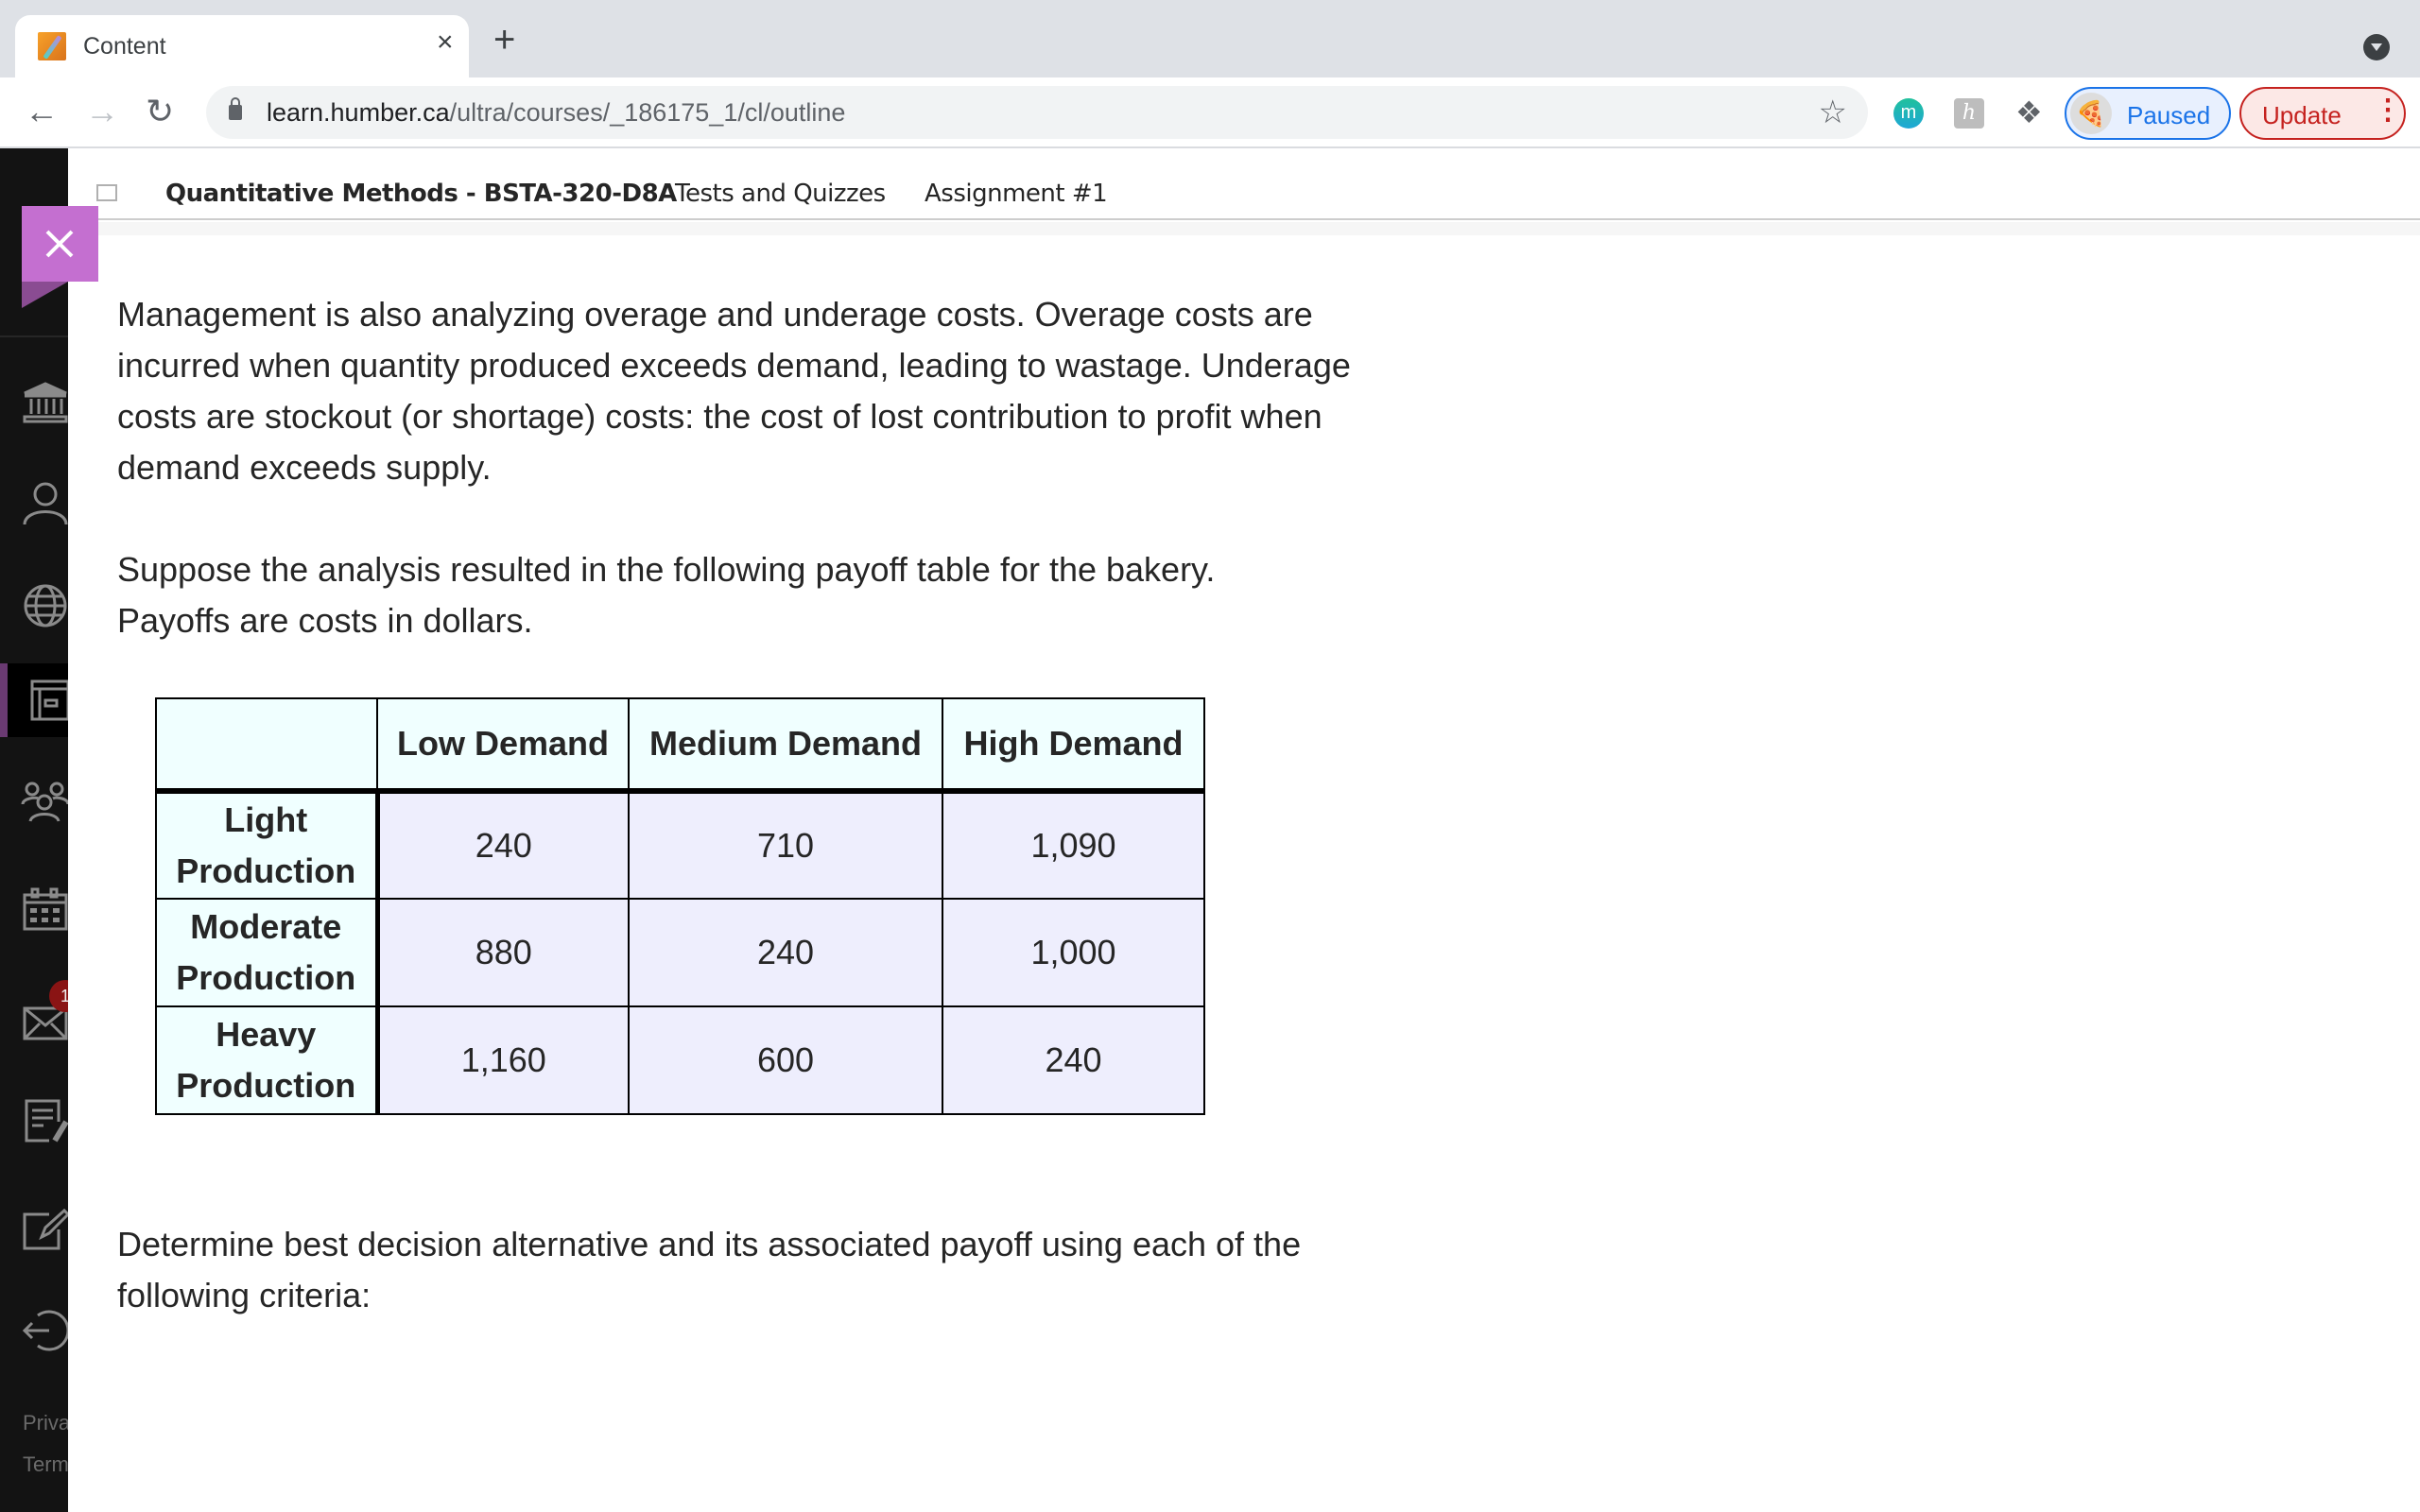 The width and height of the screenshot is (2420, 1512). Describe the element at coordinates (44, 700) in the screenshot. I see `courses-icon` at that location.